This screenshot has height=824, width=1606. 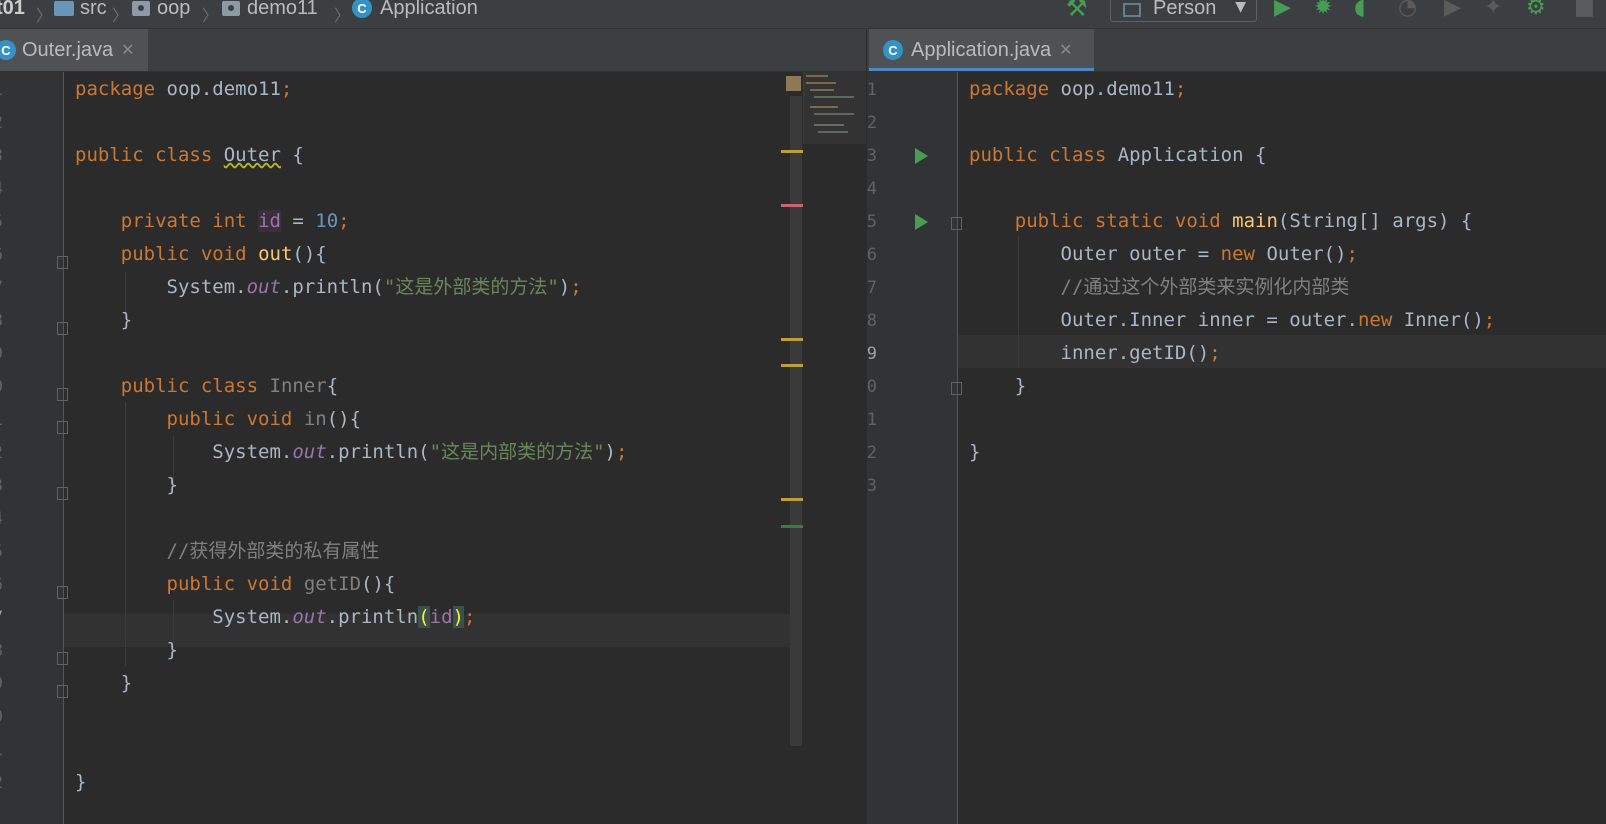 I want to click on line-number: 10, so click(x=872, y=387).